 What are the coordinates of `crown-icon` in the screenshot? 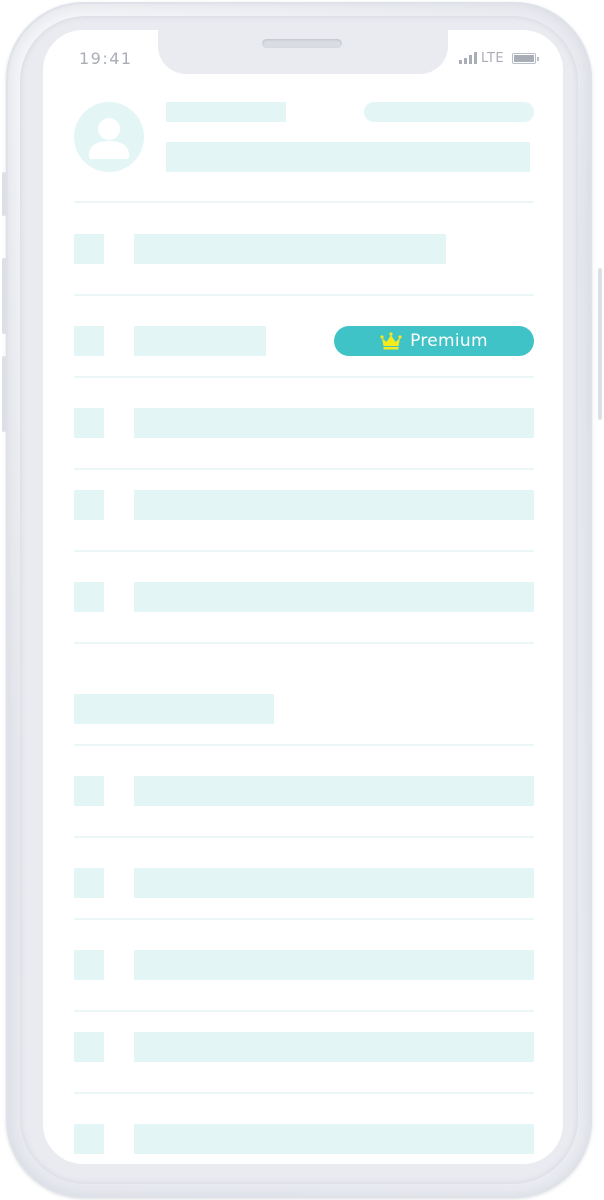 It's located at (391, 341).